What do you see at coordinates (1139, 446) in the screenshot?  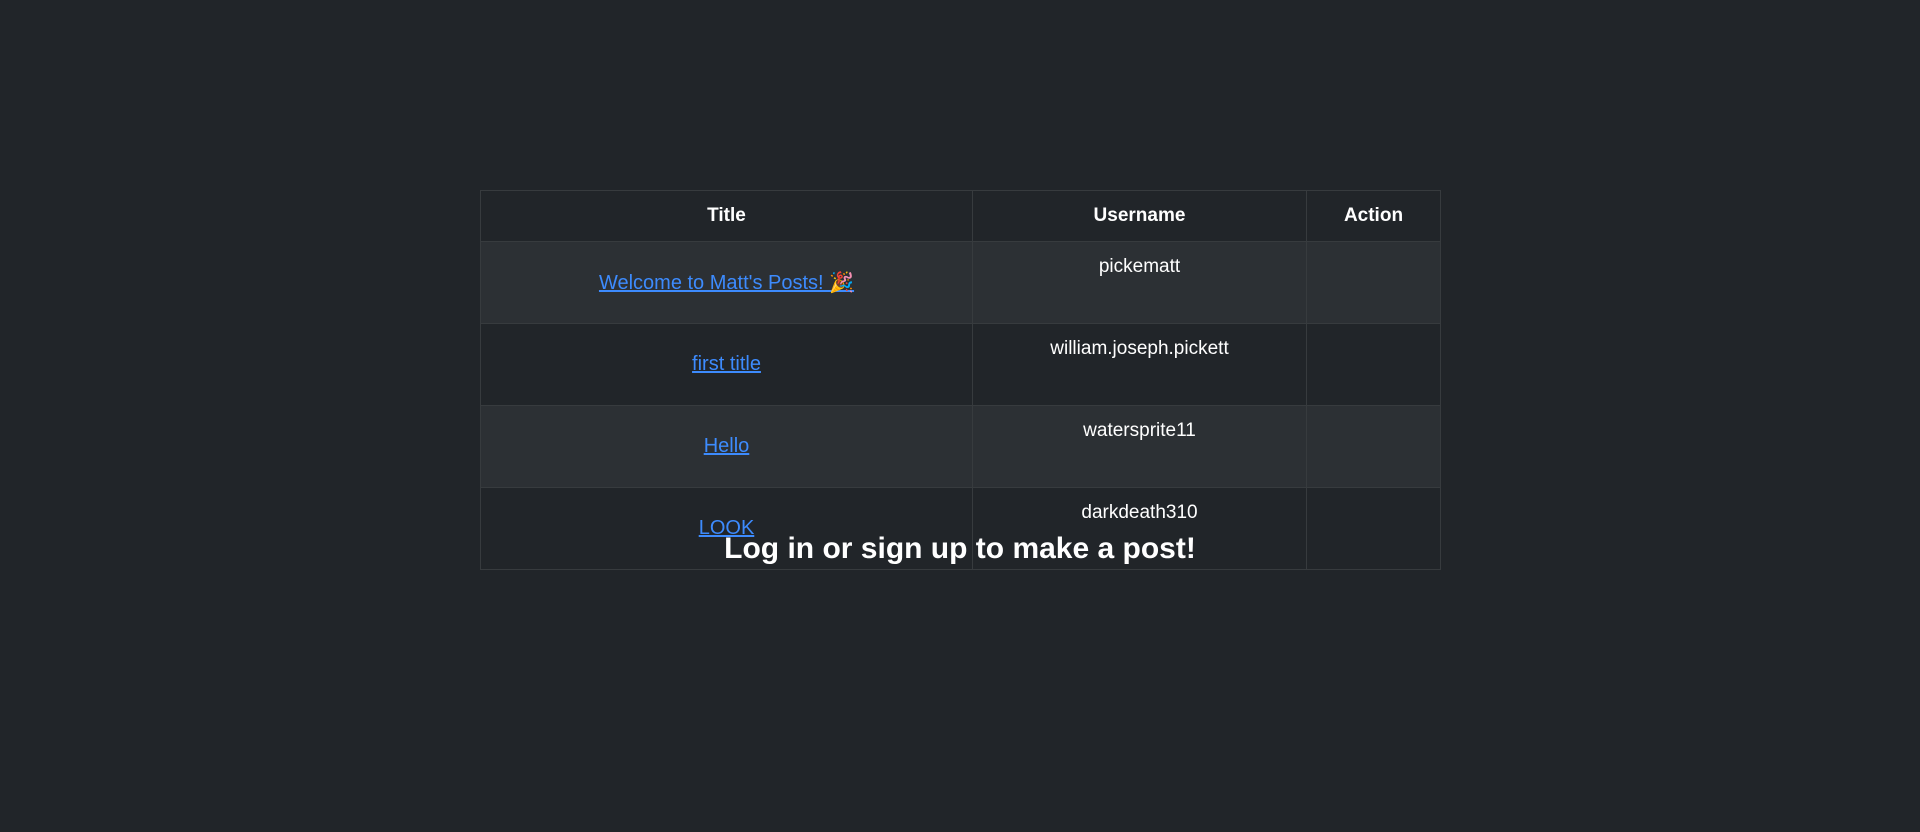 I see `username-cell: watersprite11` at bounding box center [1139, 446].